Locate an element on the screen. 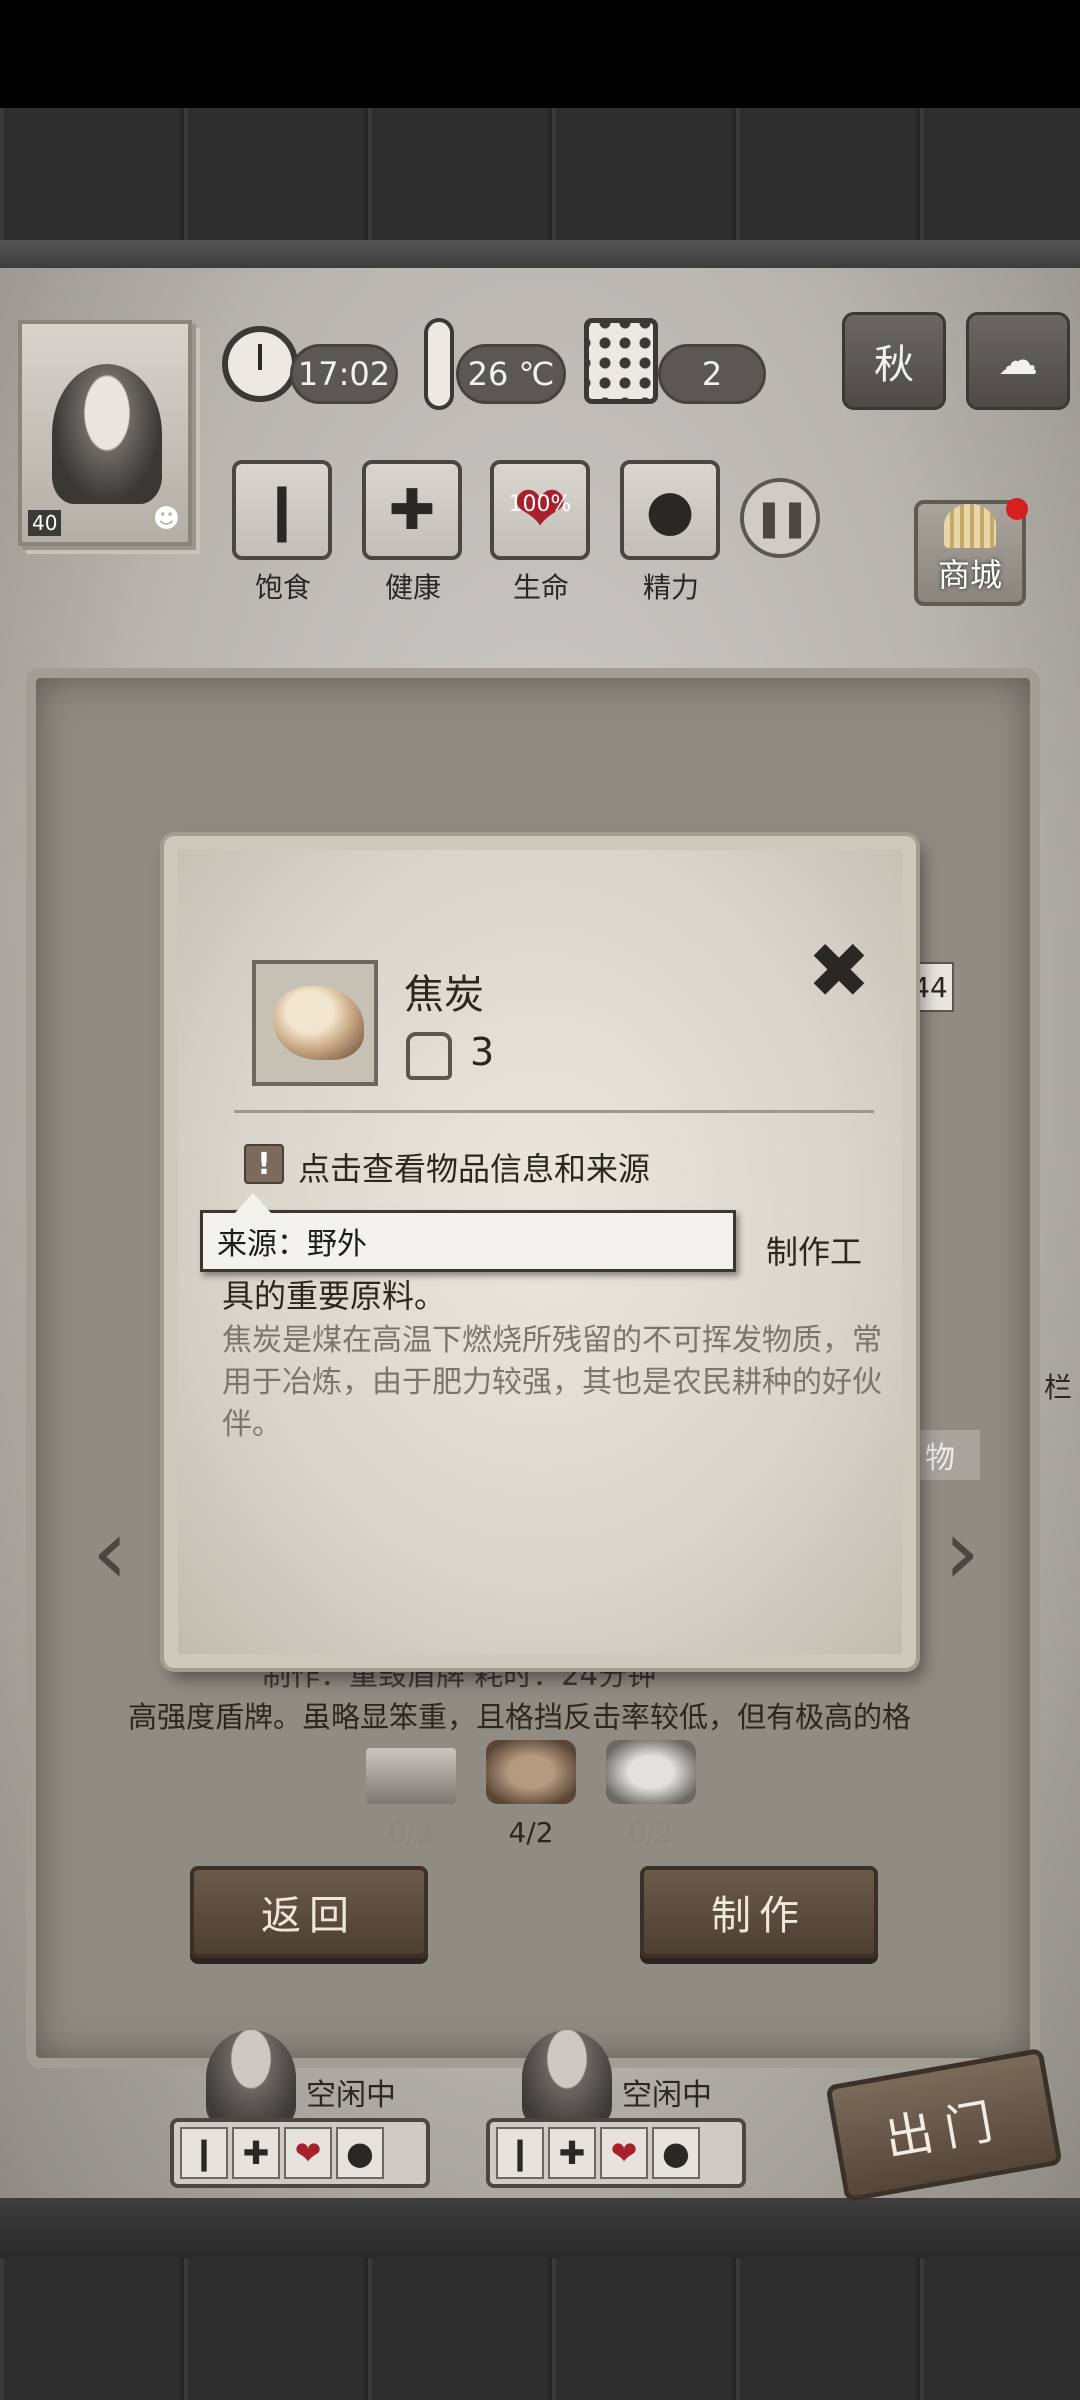 The height and width of the screenshot is (2400, 1080). material-count-iron-ore: 0/2 is located at coordinates (651, 1832).